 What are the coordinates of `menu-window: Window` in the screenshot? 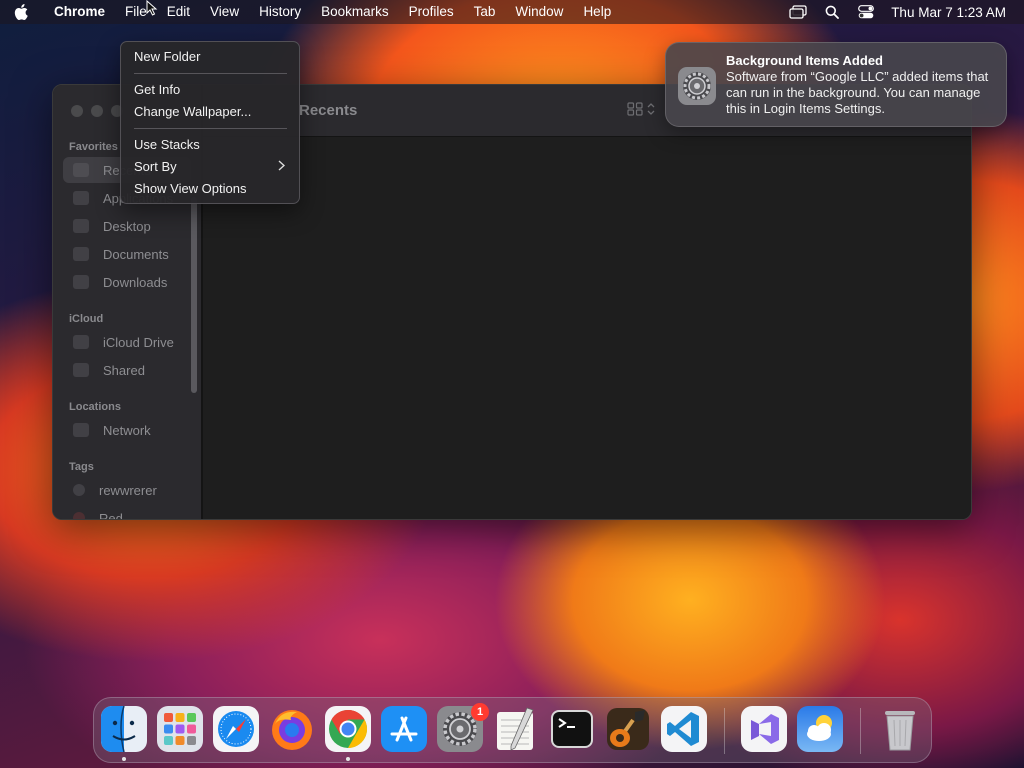 It's located at (539, 12).